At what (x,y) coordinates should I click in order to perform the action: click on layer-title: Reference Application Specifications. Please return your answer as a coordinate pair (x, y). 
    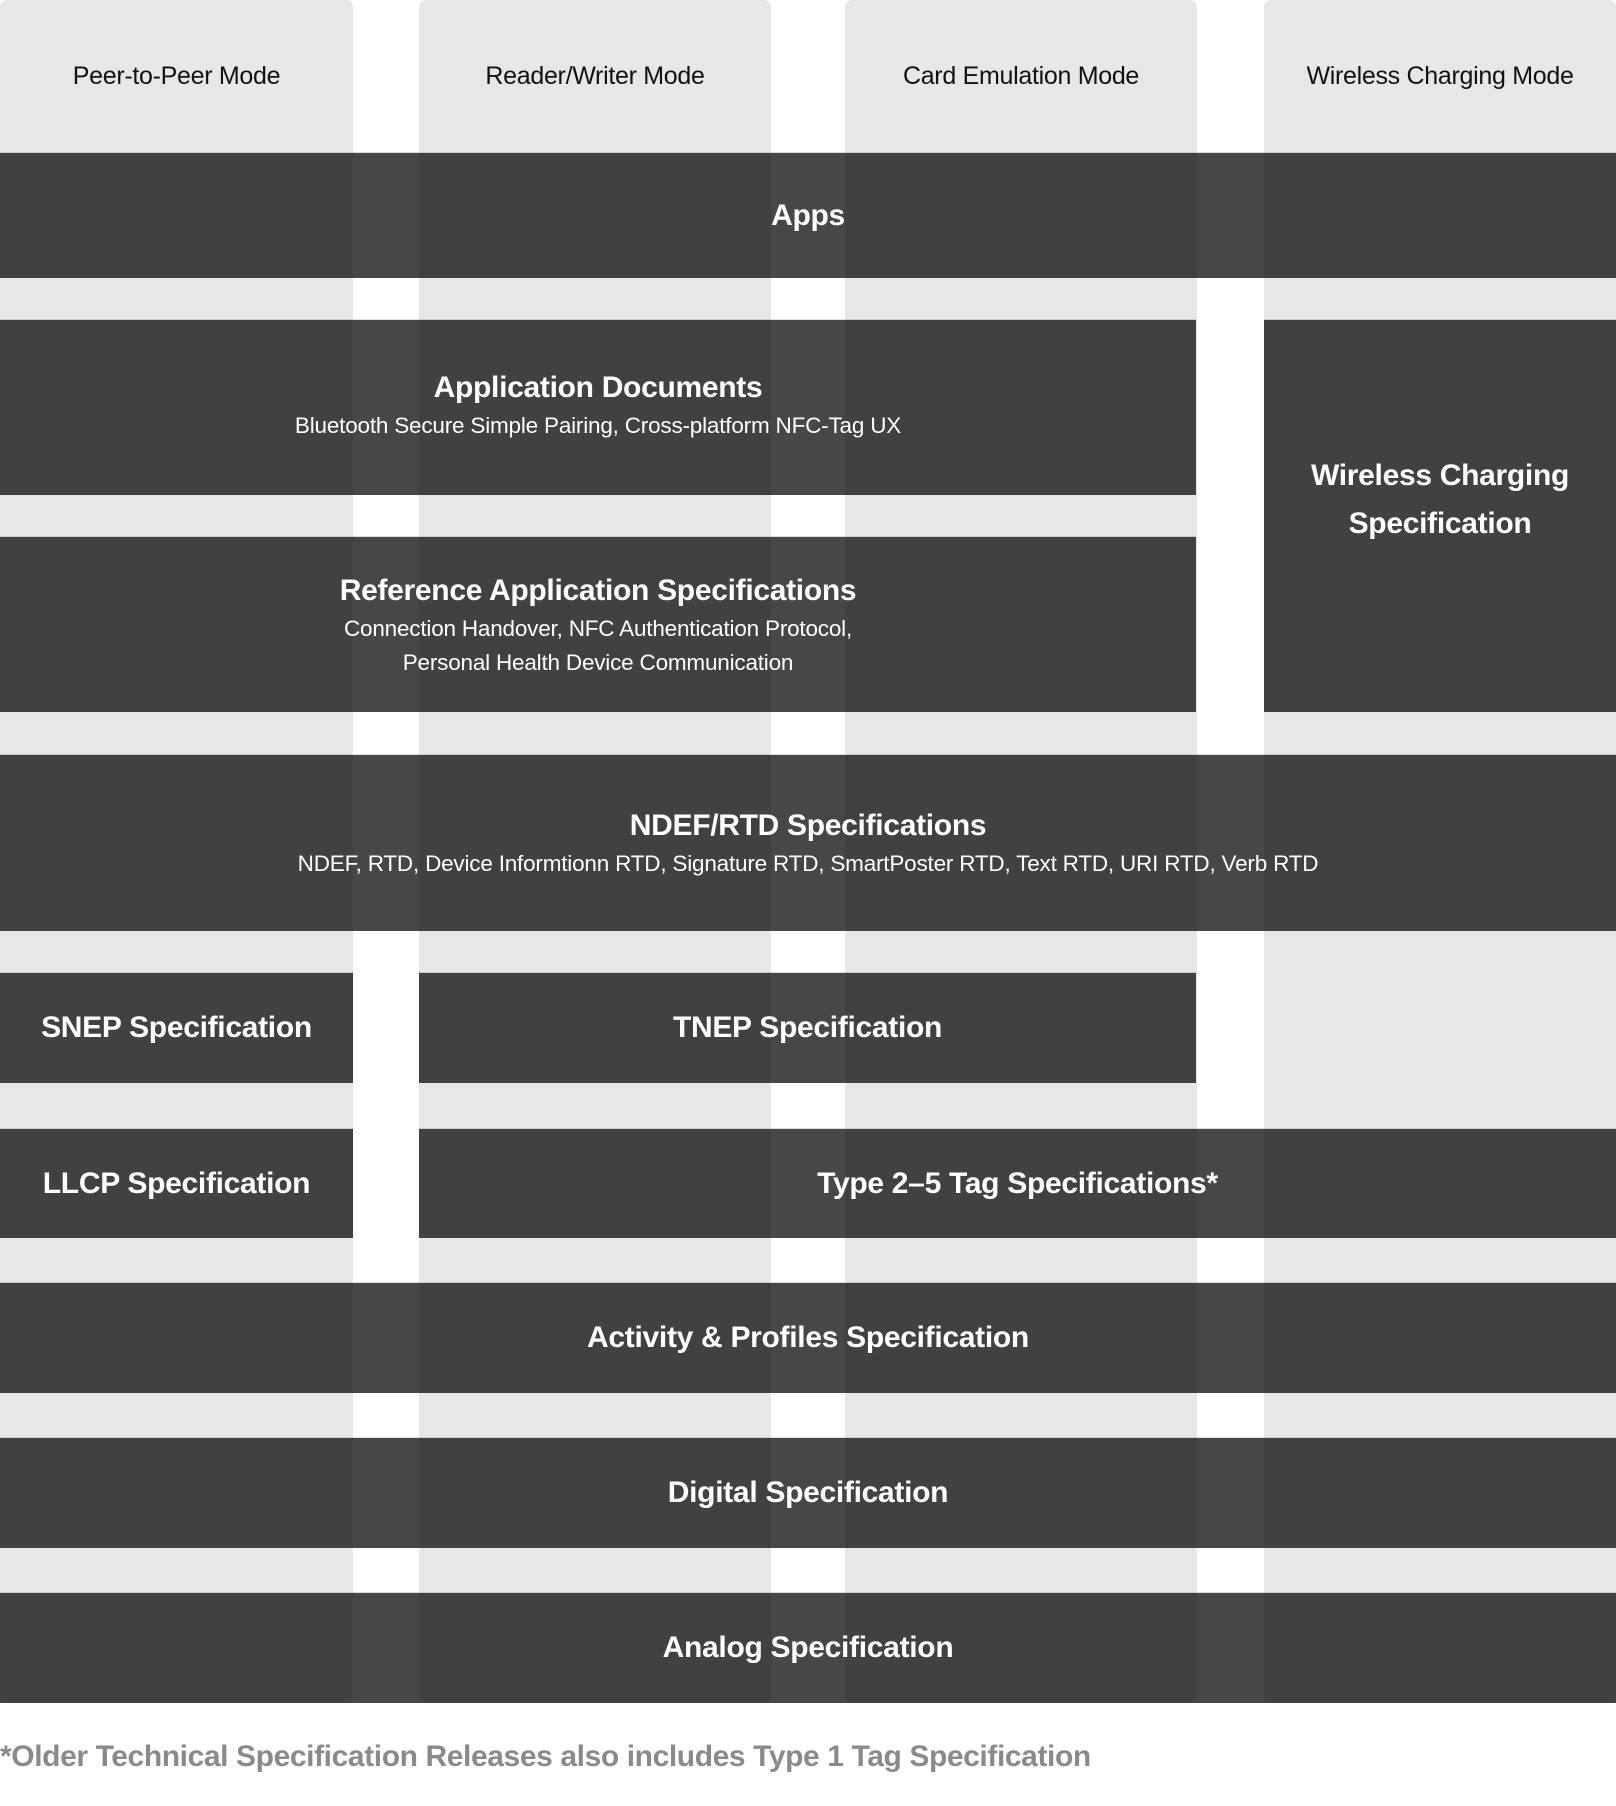
    Looking at the image, I should click on (598, 590).